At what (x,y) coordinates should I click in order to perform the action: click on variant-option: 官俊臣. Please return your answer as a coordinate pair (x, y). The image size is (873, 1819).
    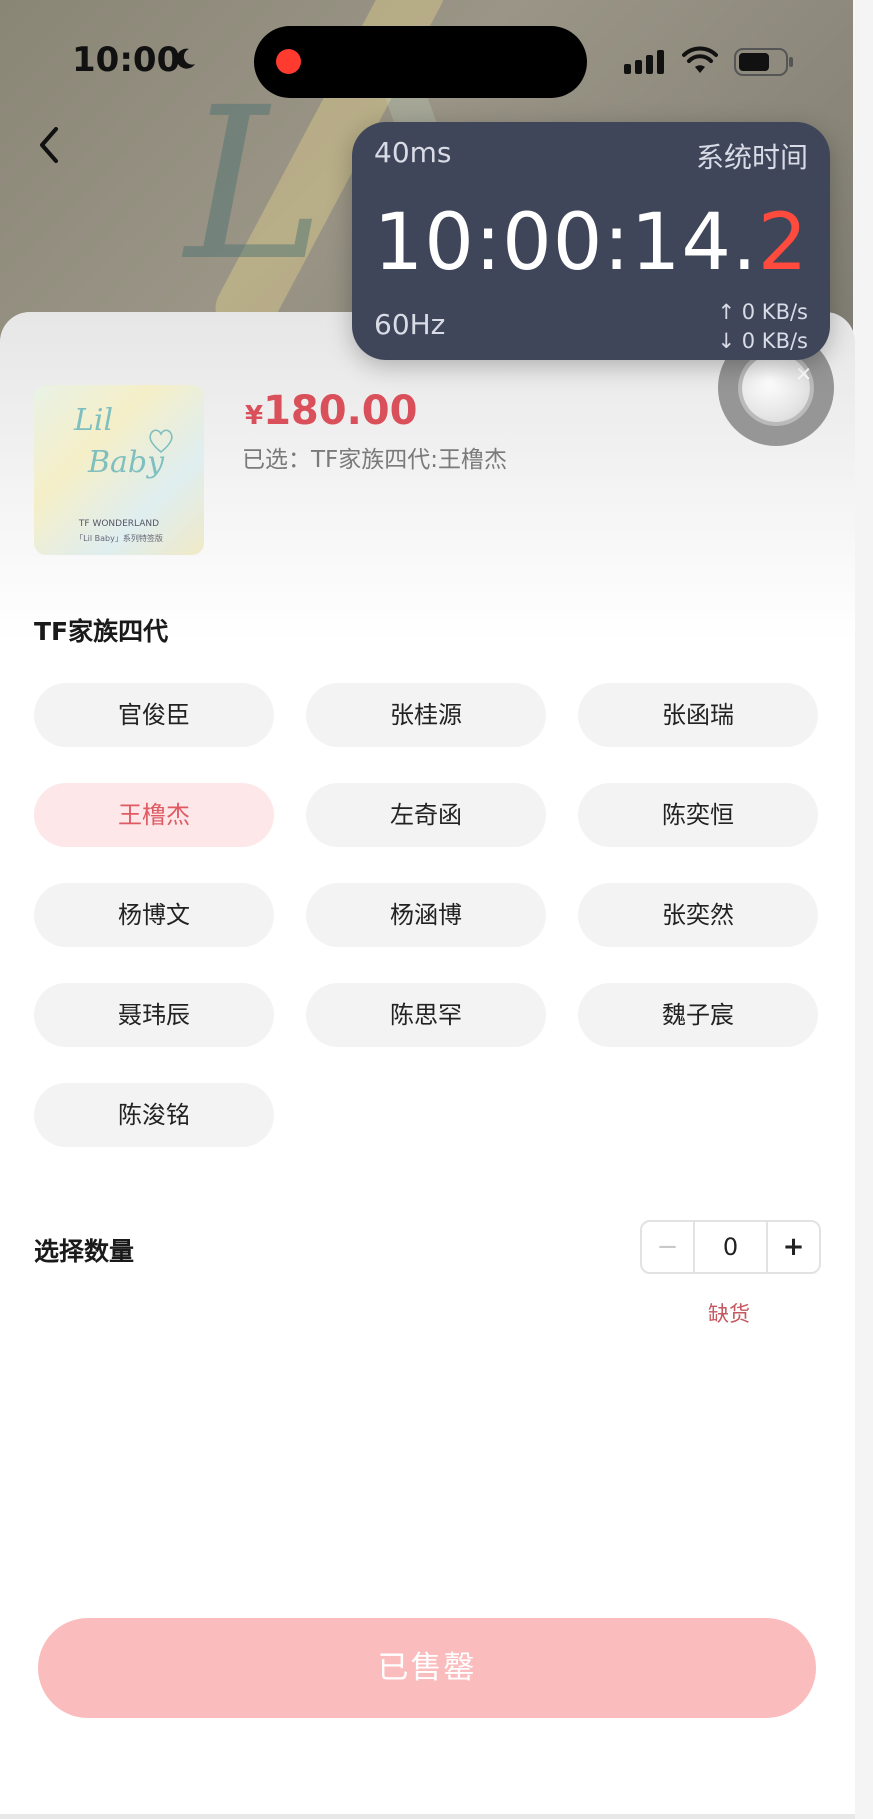
    Looking at the image, I should click on (154, 715).